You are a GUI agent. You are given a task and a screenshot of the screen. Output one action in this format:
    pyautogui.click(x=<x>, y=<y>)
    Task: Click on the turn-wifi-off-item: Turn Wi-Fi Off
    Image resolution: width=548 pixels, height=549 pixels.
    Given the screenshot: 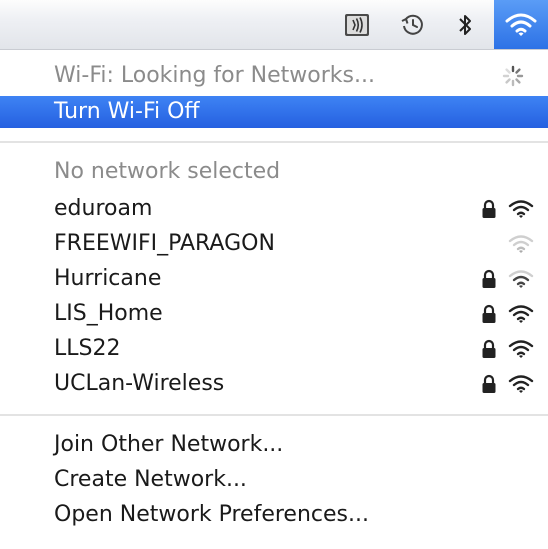 What is the action you would take?
    pyautogui.click(x=274, y=112)
    